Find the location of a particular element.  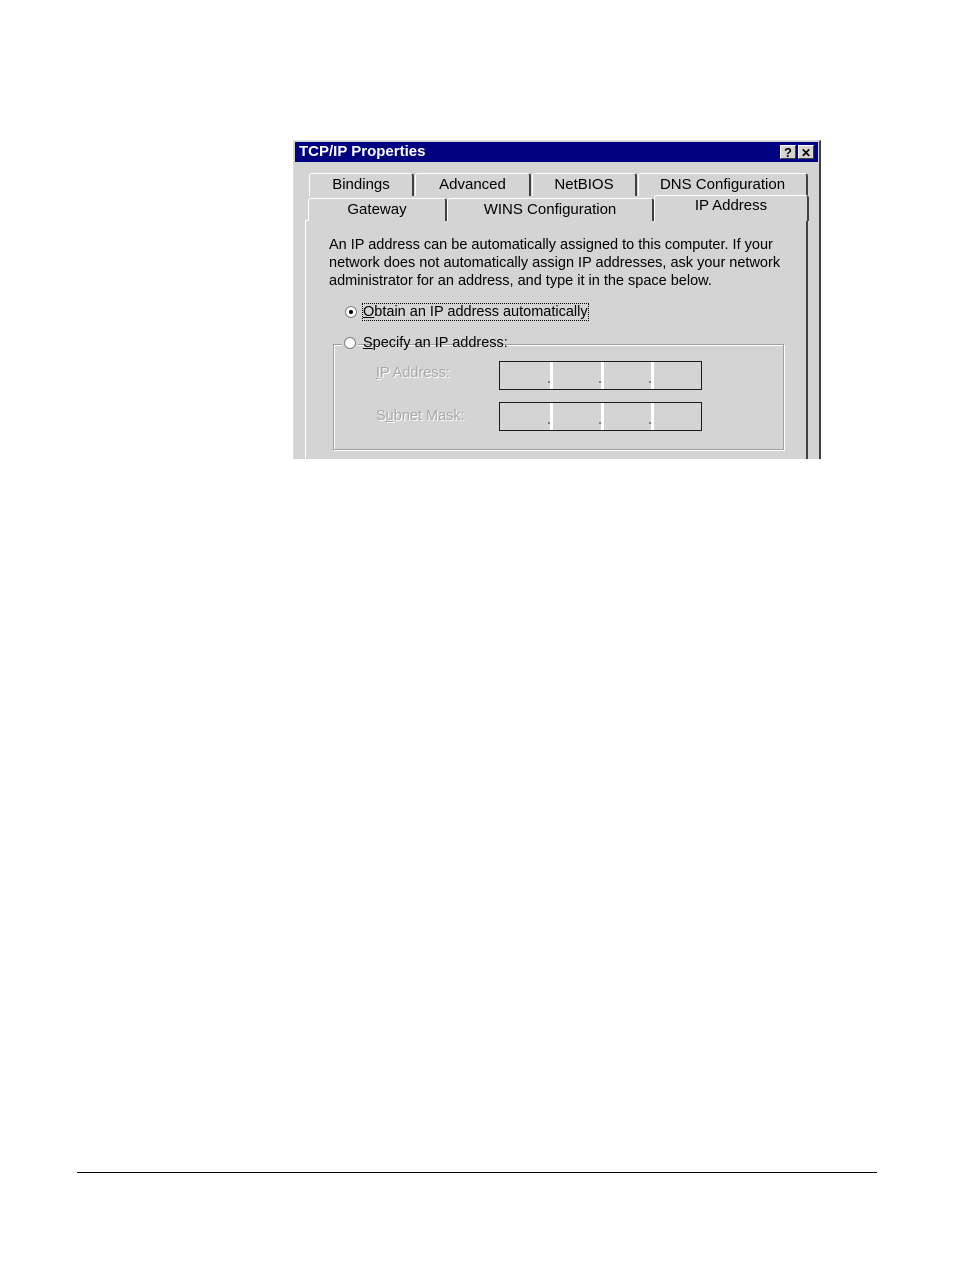

tab-dns-configuration: DNS Configuration is located at coordinates (723, 184).